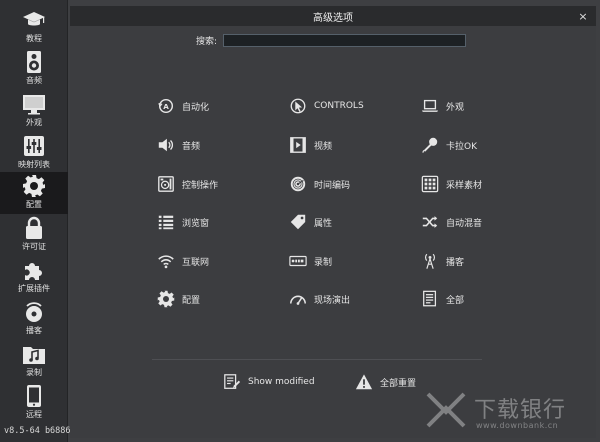 The width and height of the screenshot is (600, 442). I want to click on sidebar-item-label: 远程, so click(34, 414).